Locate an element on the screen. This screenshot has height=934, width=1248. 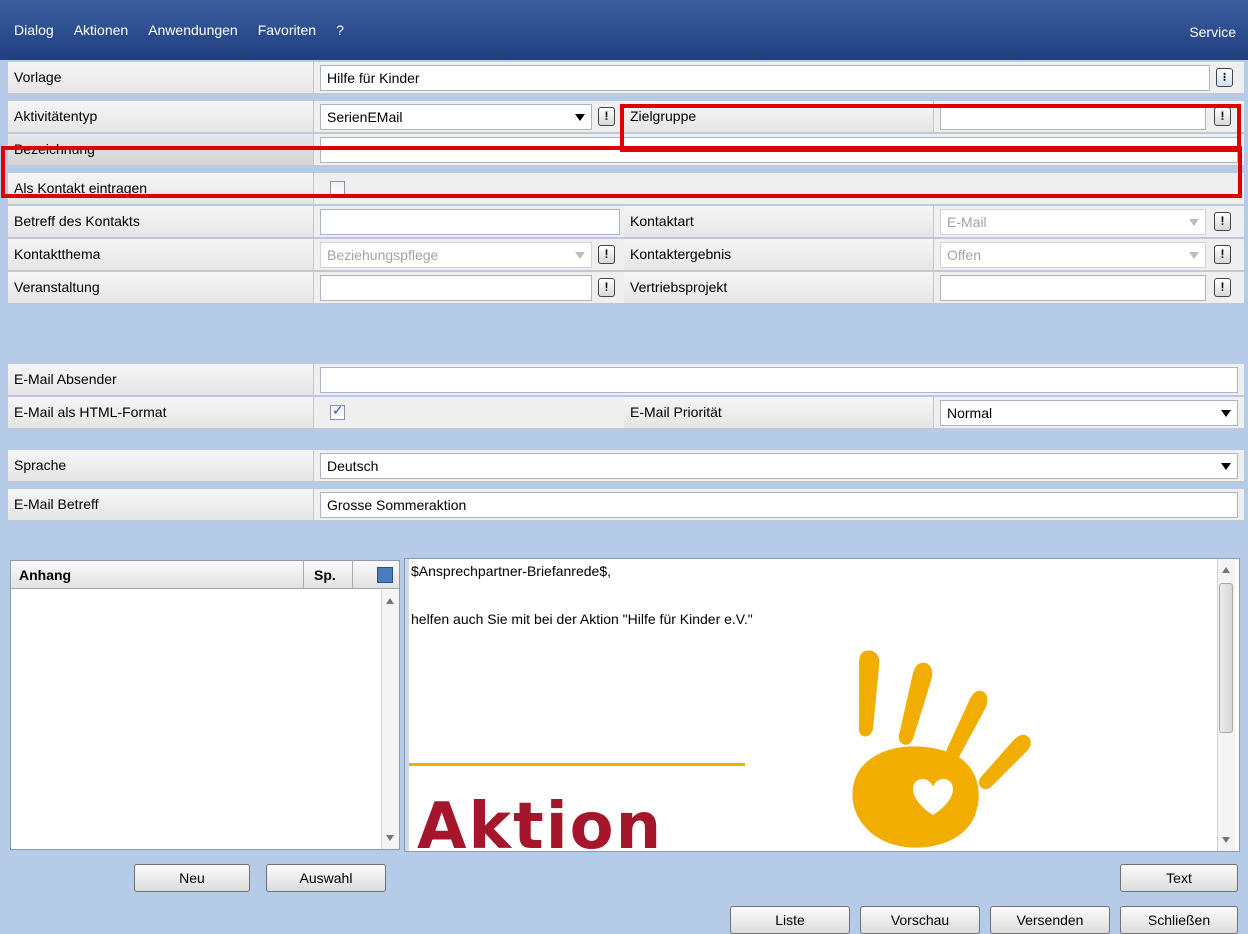
menu-anwendungen: Anwendungen is located at coordinates (193, 30).